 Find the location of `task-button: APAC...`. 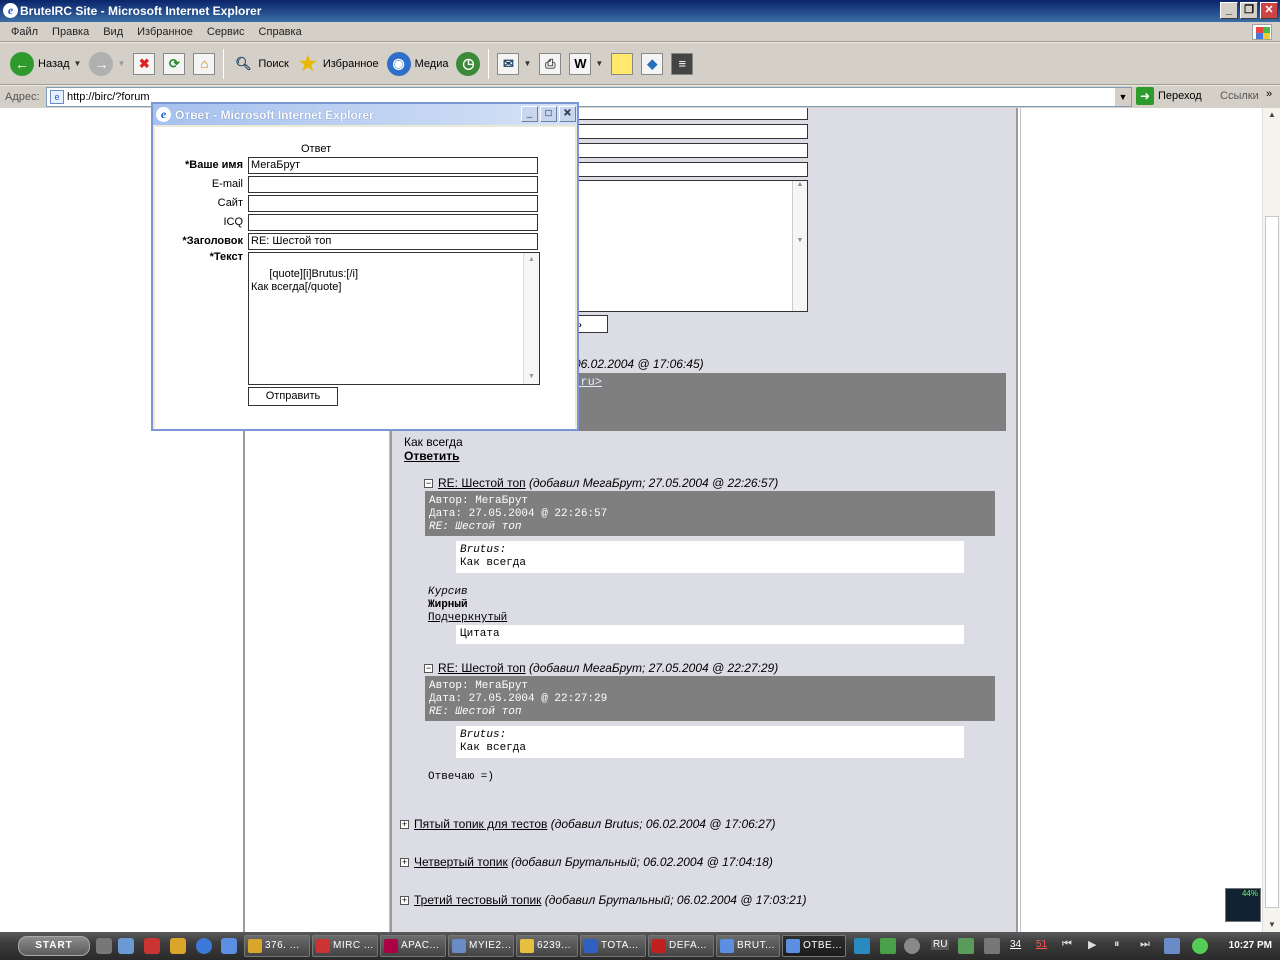

task-button: APAC... is located at coordinates (413, 946).